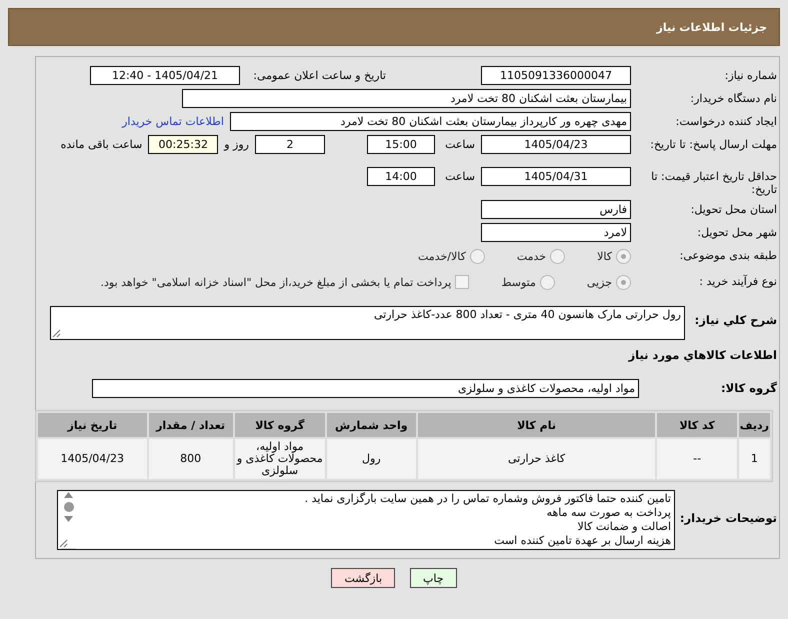  I want to click on buyer-org-field: بیمارستان بعثت اشکنان 80 تخت لامرد, so click(406, 98).